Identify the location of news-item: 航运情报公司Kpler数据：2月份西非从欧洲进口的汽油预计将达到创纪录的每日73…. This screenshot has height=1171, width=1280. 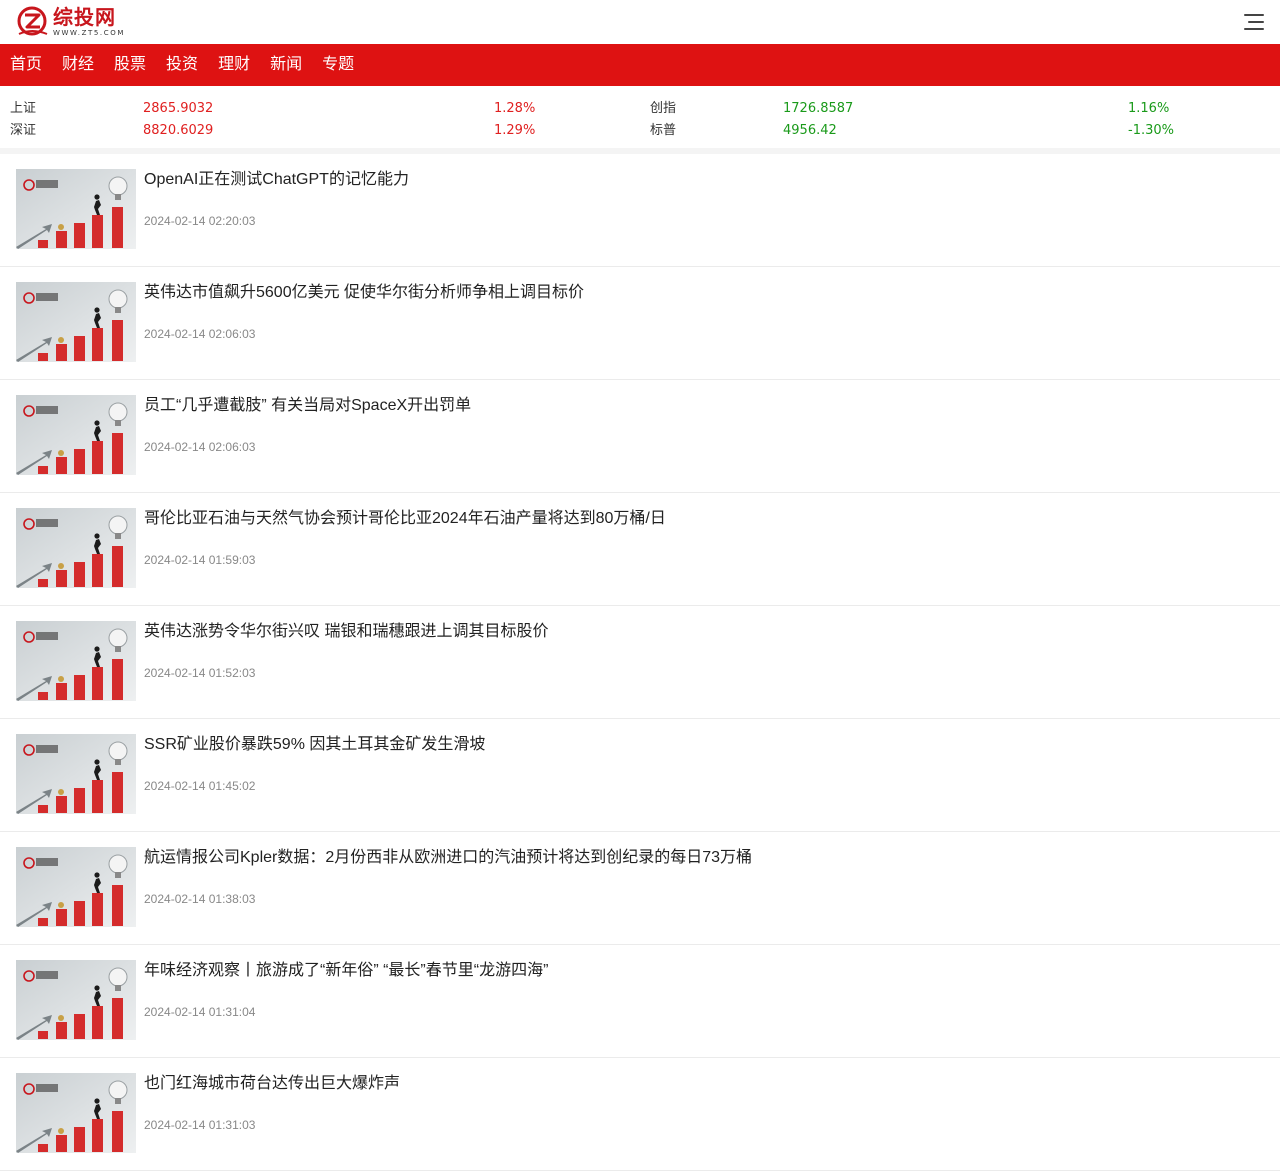
(640, 888).